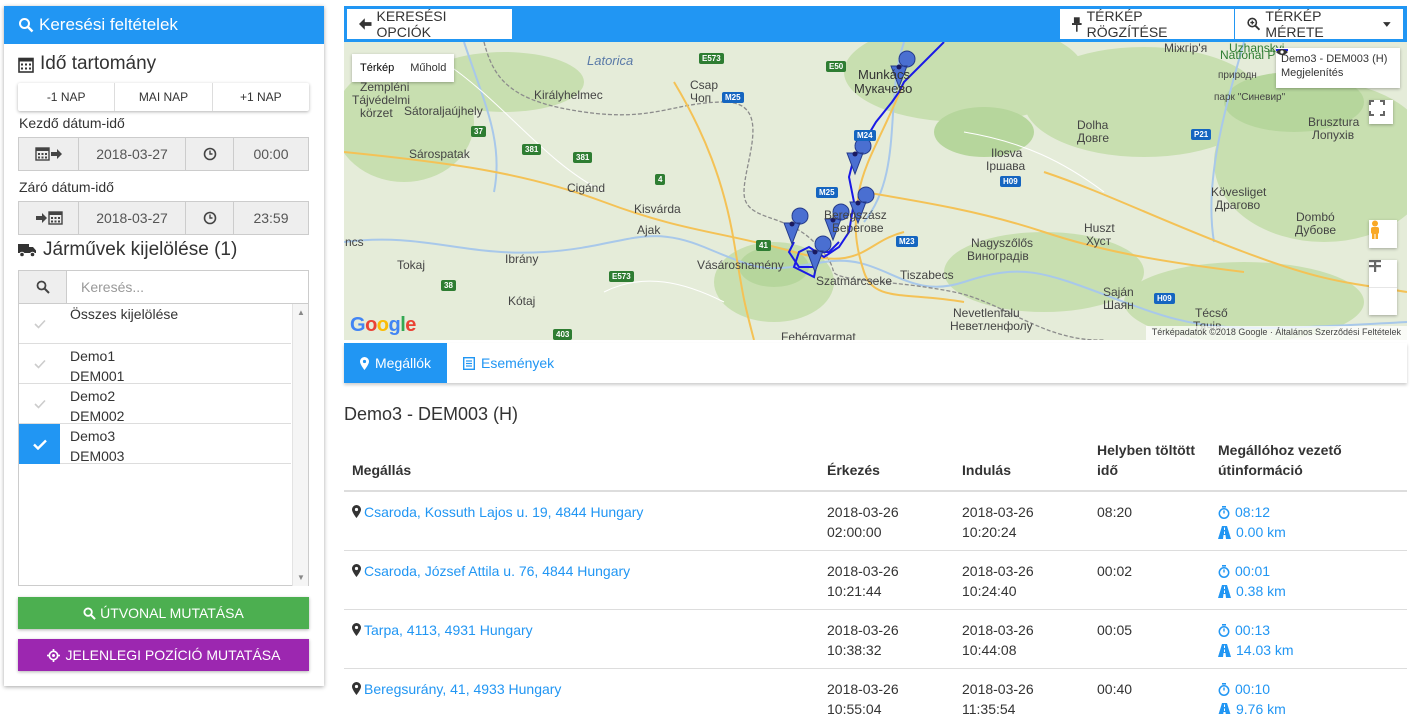  Describe the element at coordinates (155, 404) in the screenshot. I see `vehicle-item-demo2: Demo2 DEM002` at that location.